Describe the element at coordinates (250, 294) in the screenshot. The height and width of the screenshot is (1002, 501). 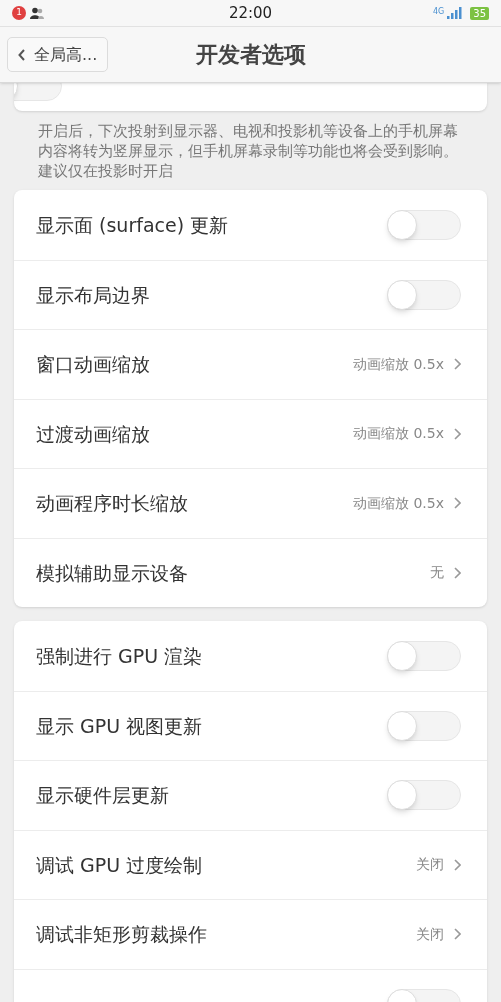
I see `settings-row: 显示布局边界` at that location.